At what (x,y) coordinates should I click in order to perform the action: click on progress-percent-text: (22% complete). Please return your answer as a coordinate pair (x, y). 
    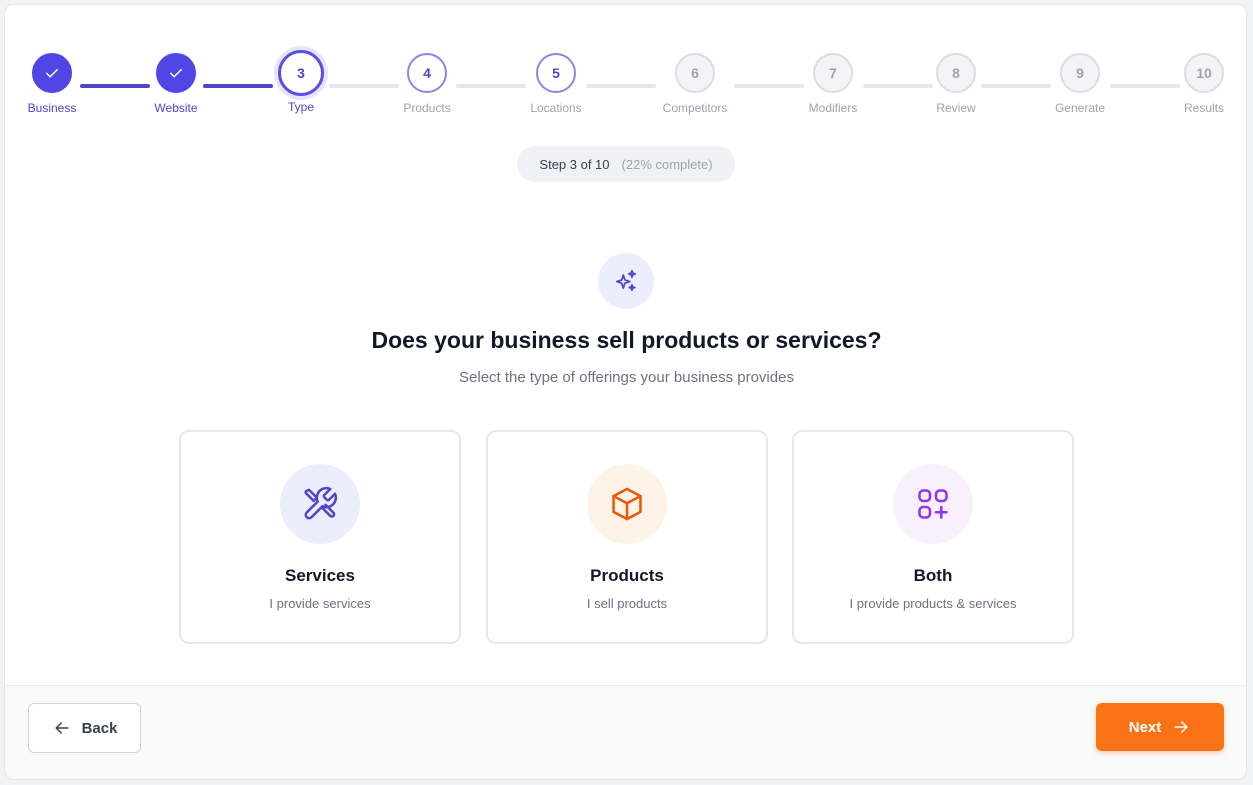
    Looking at the image, I should click on (667, 164).